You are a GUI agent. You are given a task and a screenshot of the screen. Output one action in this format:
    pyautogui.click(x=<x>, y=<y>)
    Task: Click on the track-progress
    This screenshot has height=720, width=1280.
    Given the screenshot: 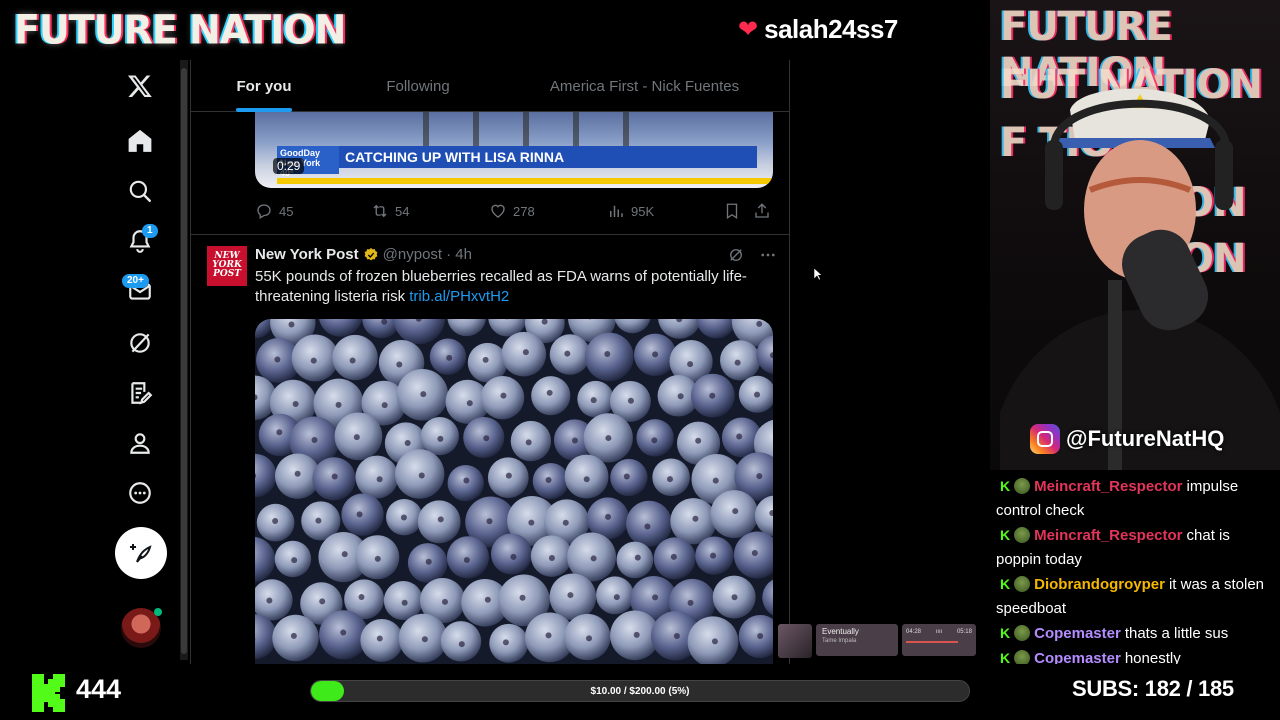 What is the action you would take?
    pyautogui.click(x=932, y=642)
    